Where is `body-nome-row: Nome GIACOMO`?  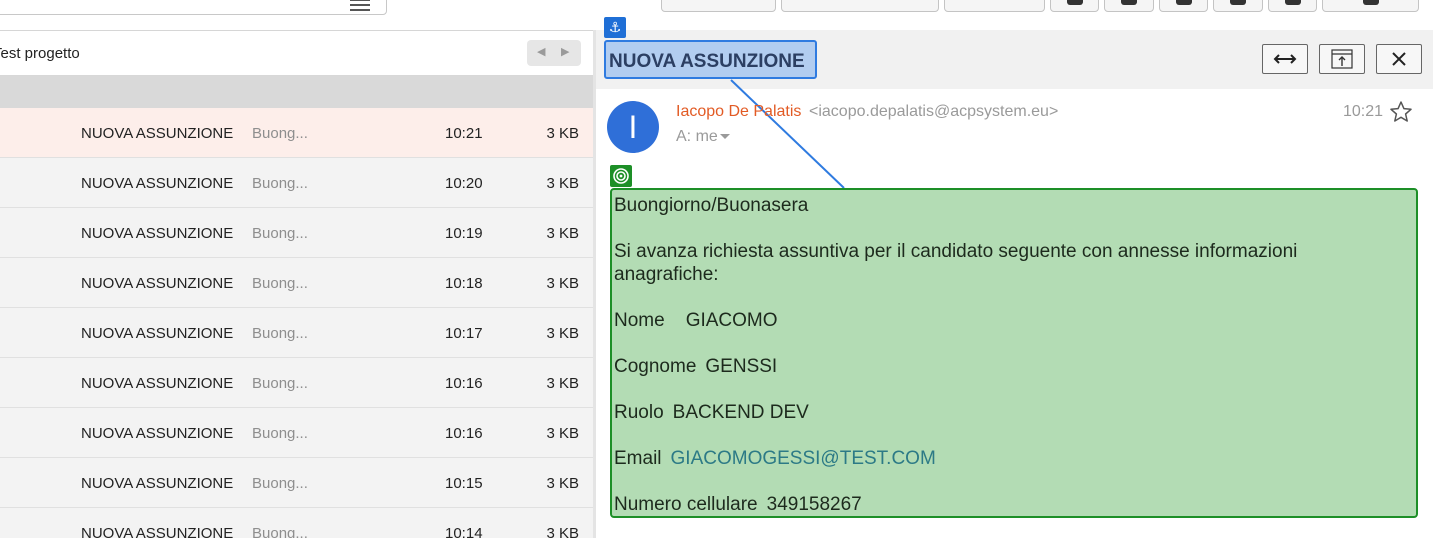 body-nome-row: Nome GIACOMO is located at coordinates (696, 321).